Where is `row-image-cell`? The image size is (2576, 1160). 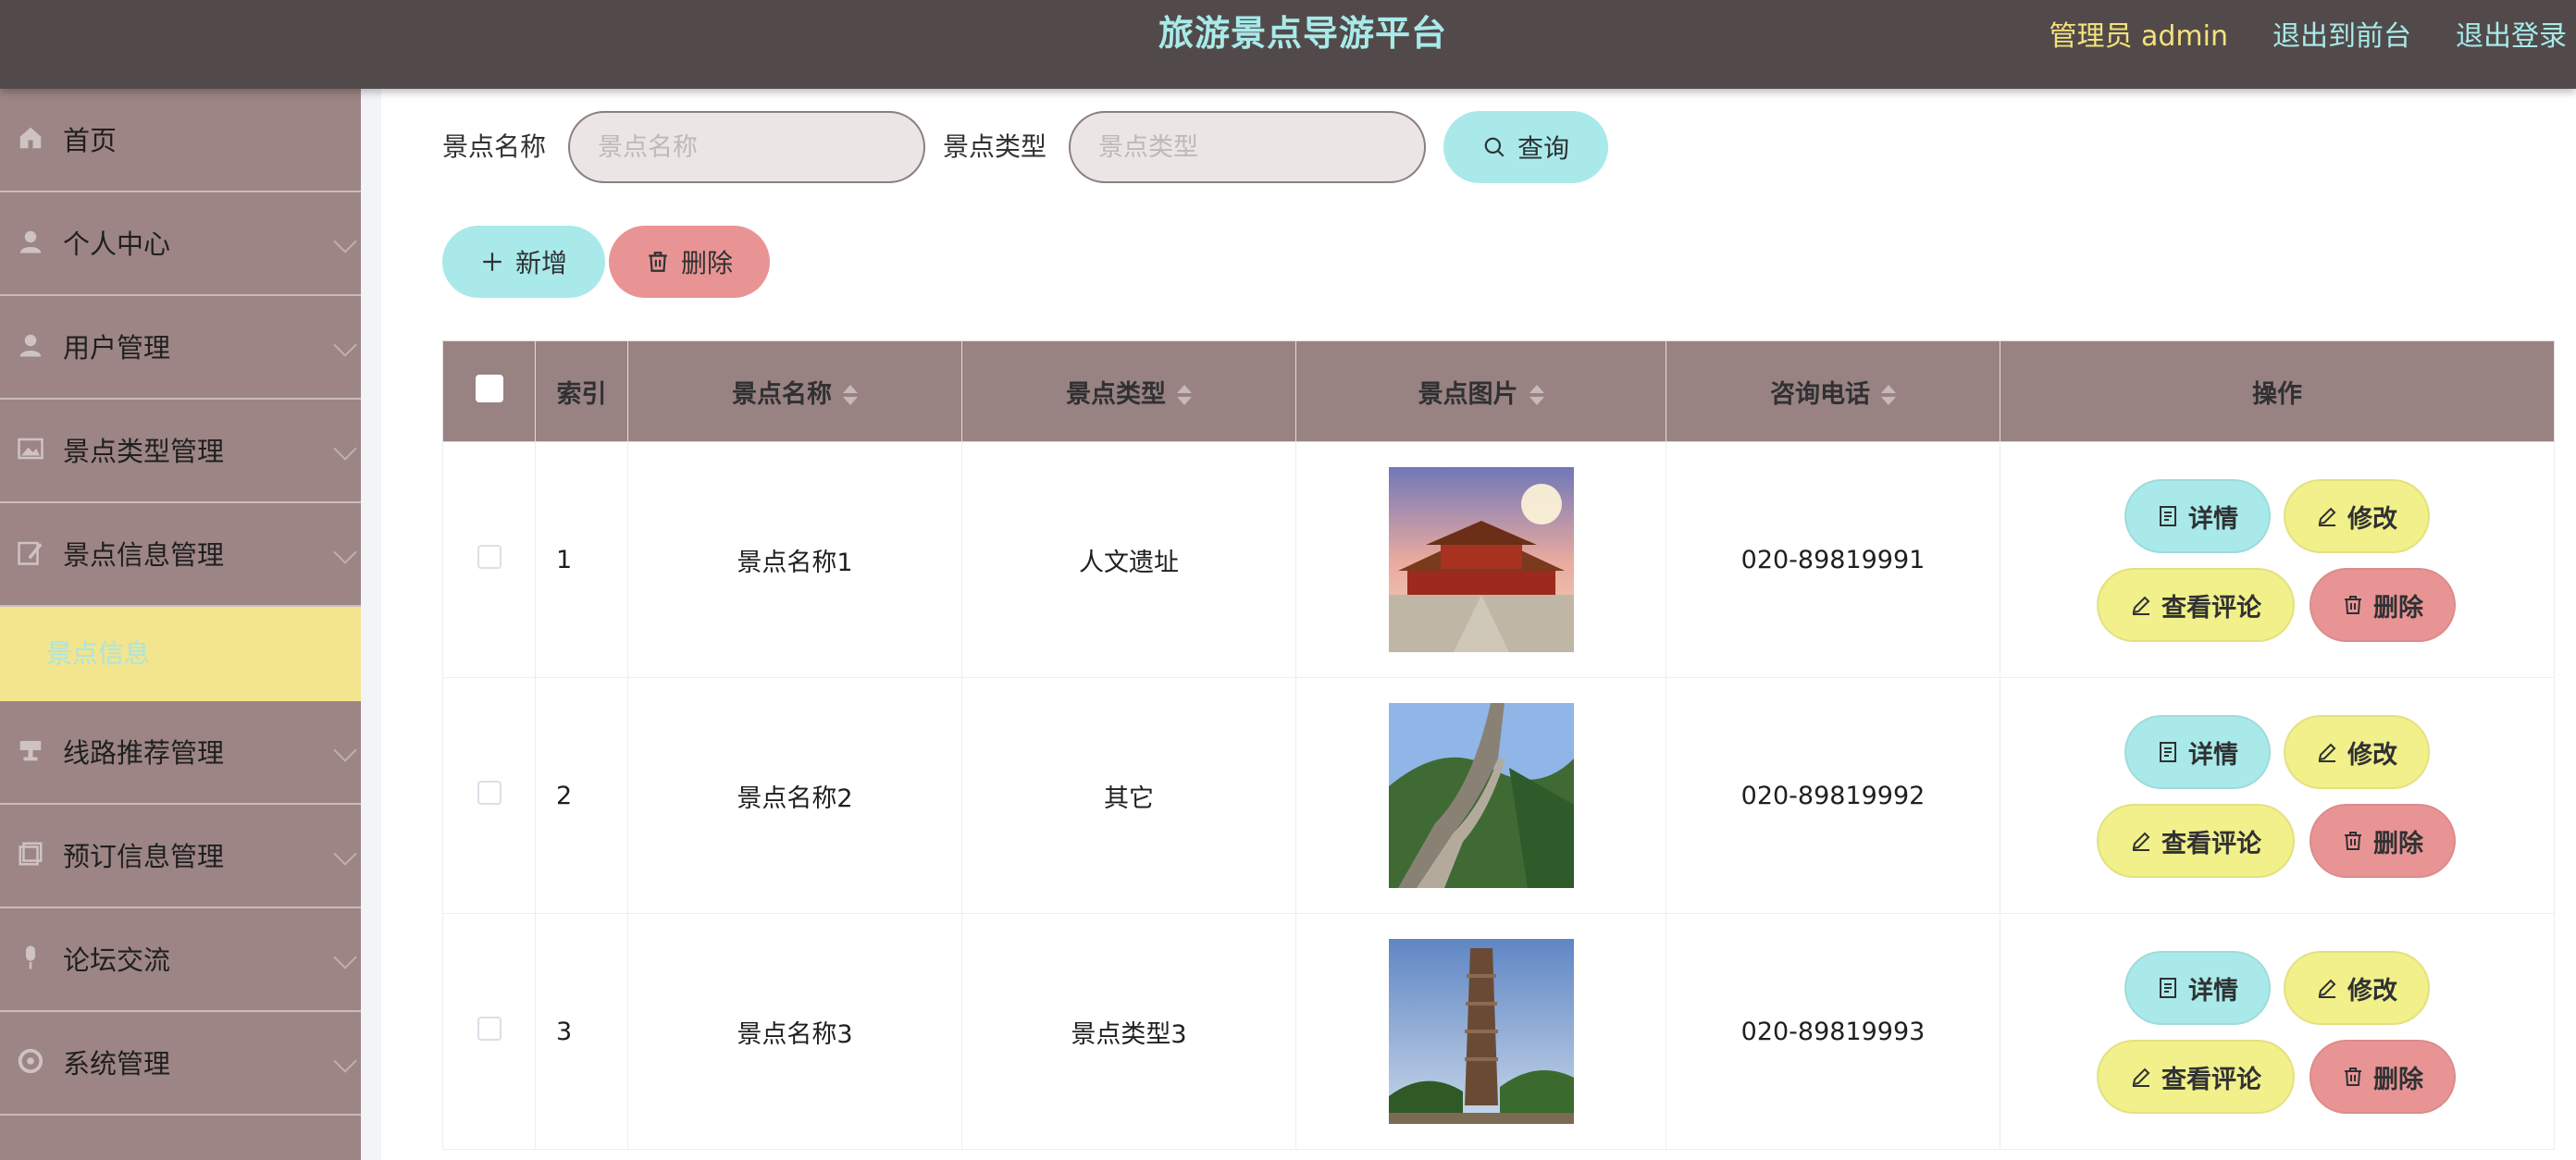 row-image-cell is located at coordinates (1481, 559).